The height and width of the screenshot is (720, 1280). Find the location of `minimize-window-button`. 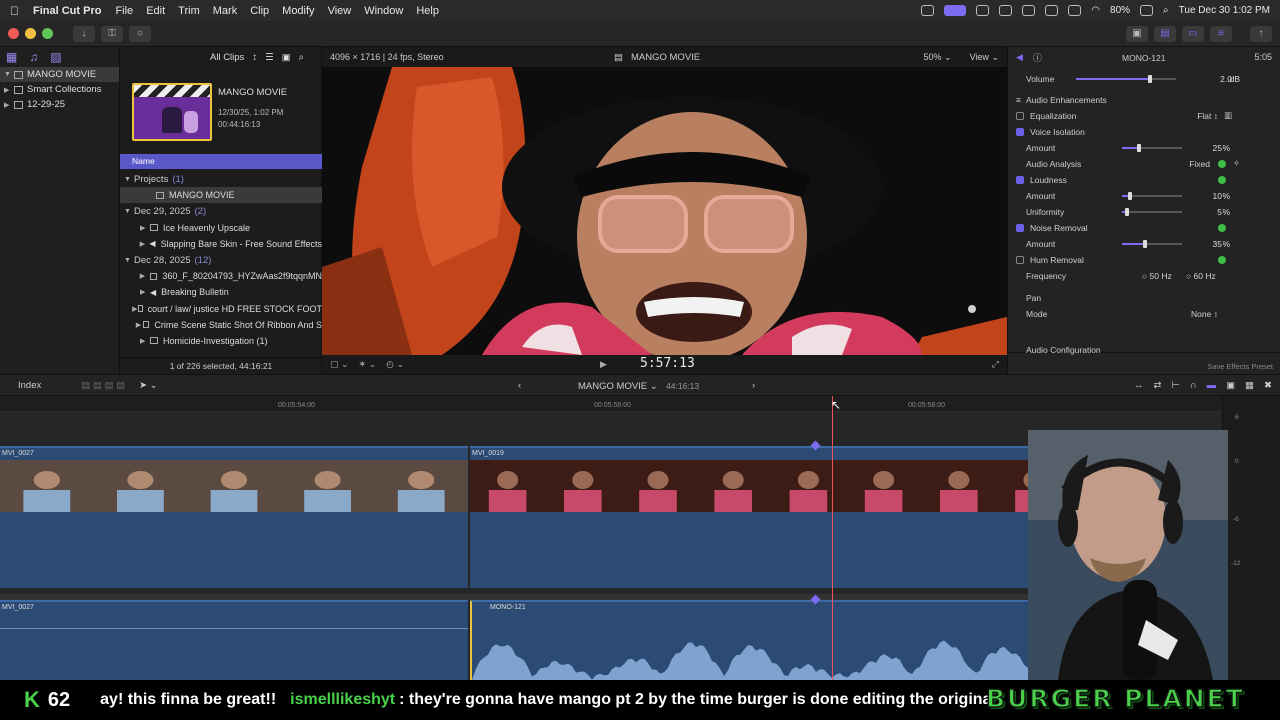

minimize-window-button is located at coordinates (30, 33).